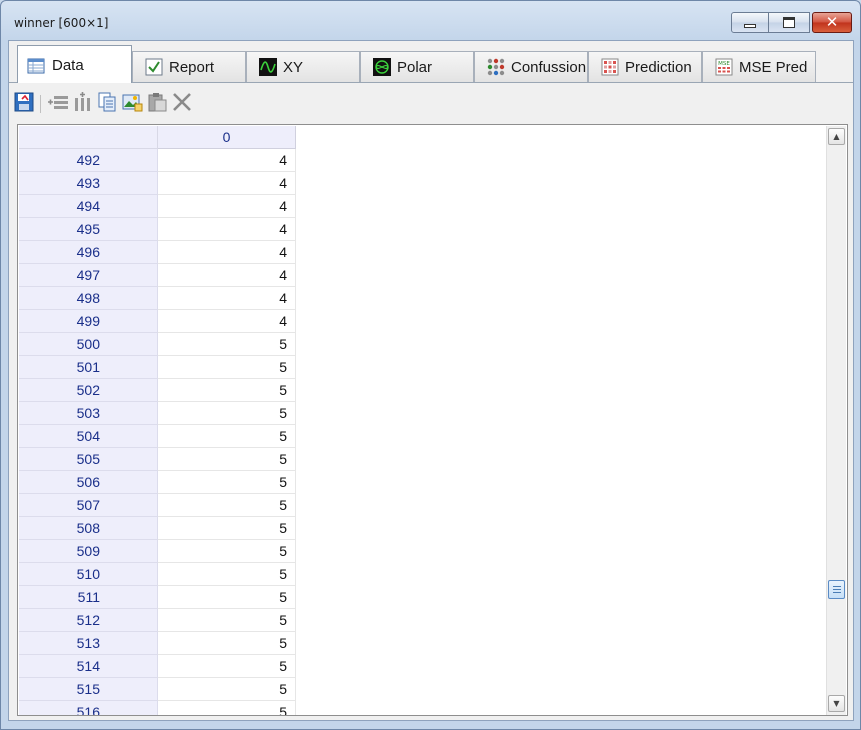  Describe the element at coordinates (132, 102) in the screenshot. I see `export-image-icon` at that location.